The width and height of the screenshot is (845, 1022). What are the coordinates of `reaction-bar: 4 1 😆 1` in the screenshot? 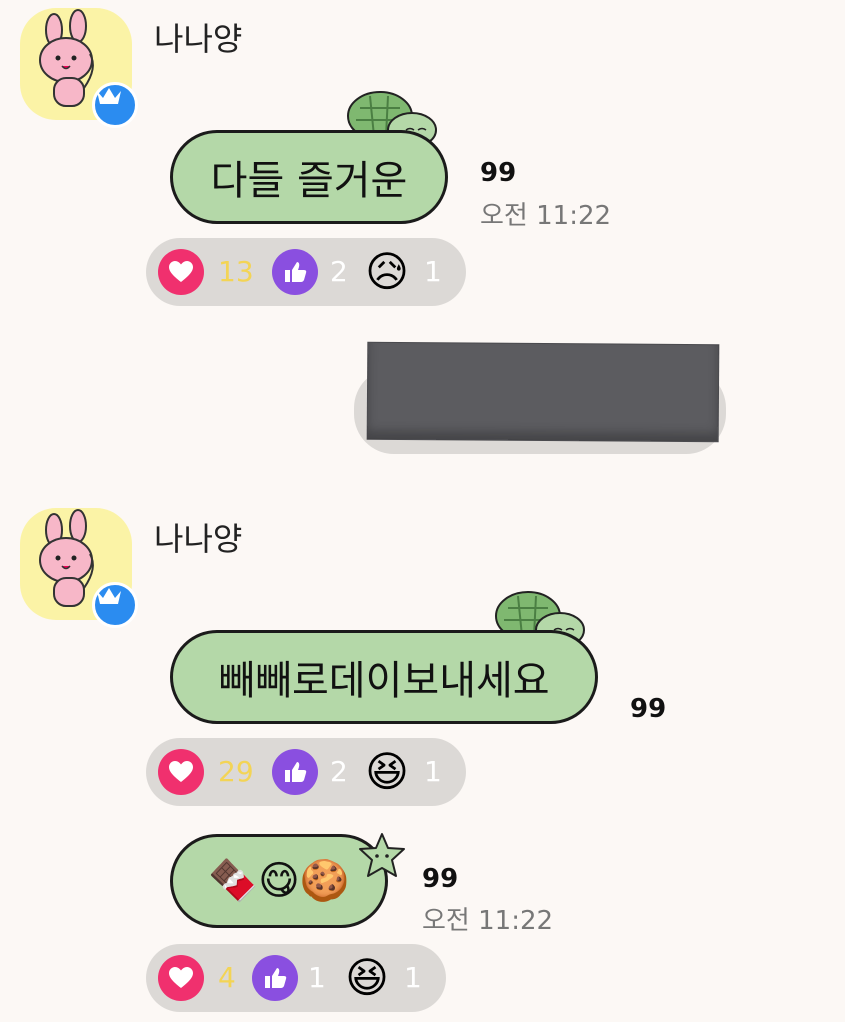 It's located at (296, 978).